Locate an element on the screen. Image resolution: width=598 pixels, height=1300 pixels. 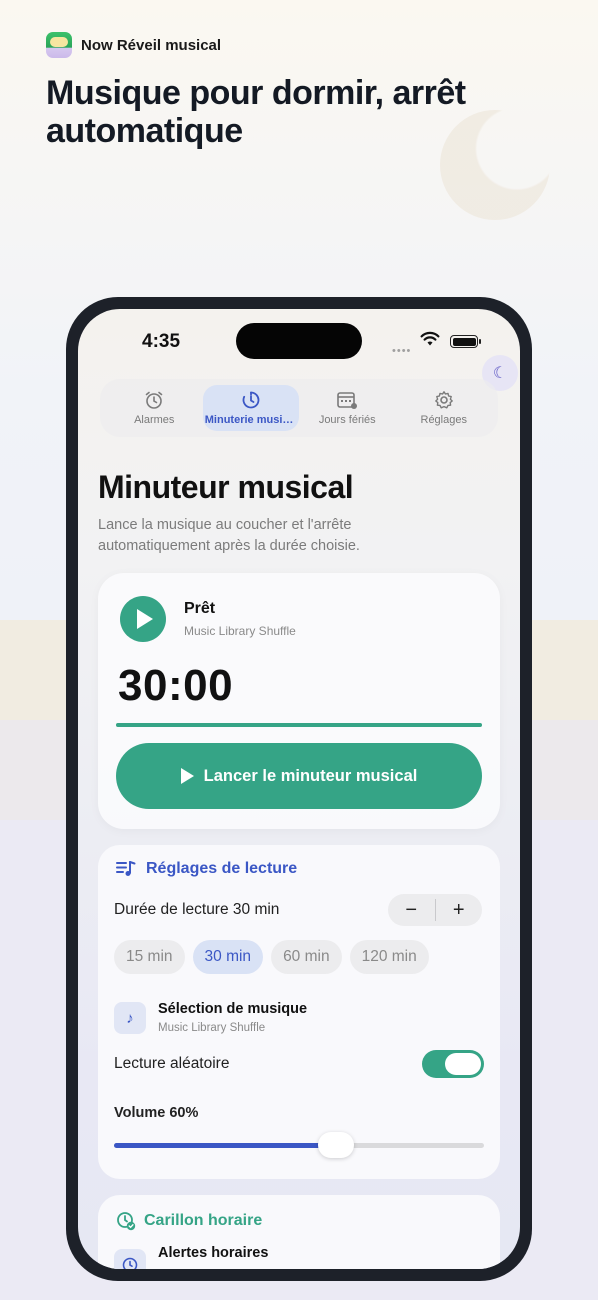
decrease-button: − is located at coordinates (411, 910).